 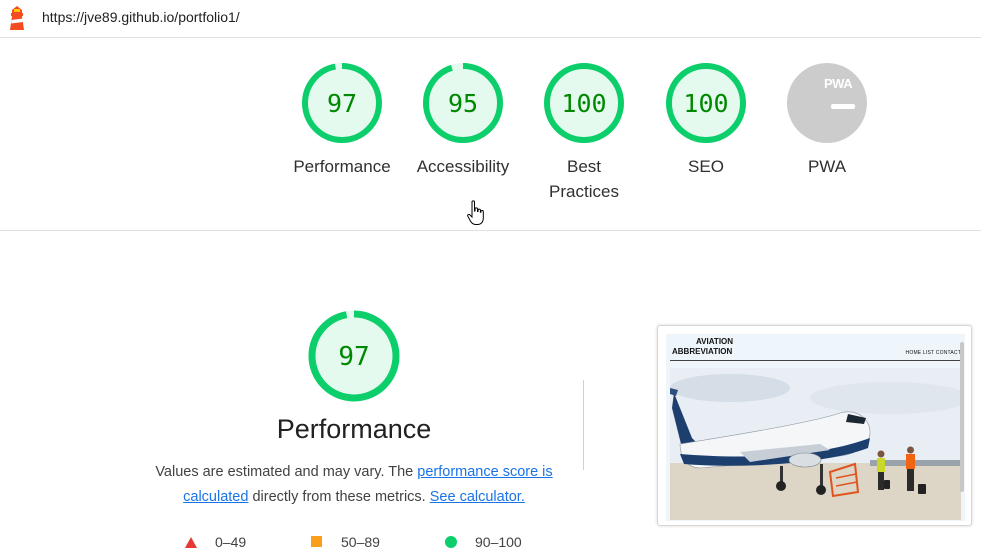 I want to click on performance-score: 97, so click(x=353, y=357).